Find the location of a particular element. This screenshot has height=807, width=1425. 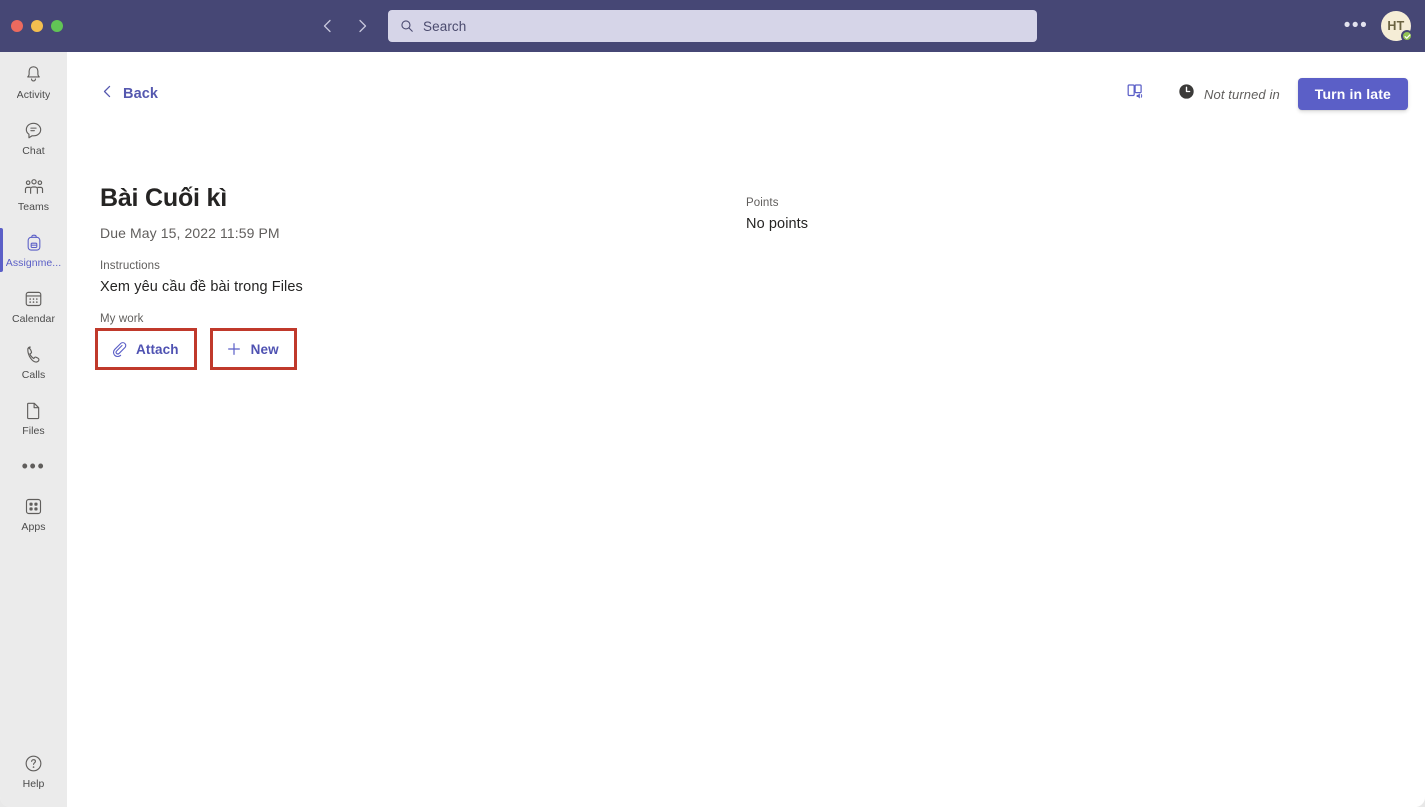

sidebar-item-calls: Calls is located at coordinates (33, 362).